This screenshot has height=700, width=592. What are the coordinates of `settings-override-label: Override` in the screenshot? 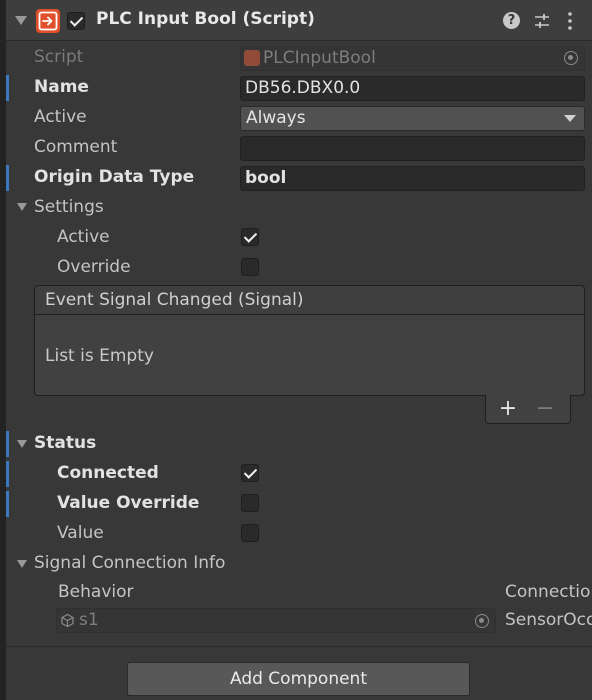 It's located at (94, 267).